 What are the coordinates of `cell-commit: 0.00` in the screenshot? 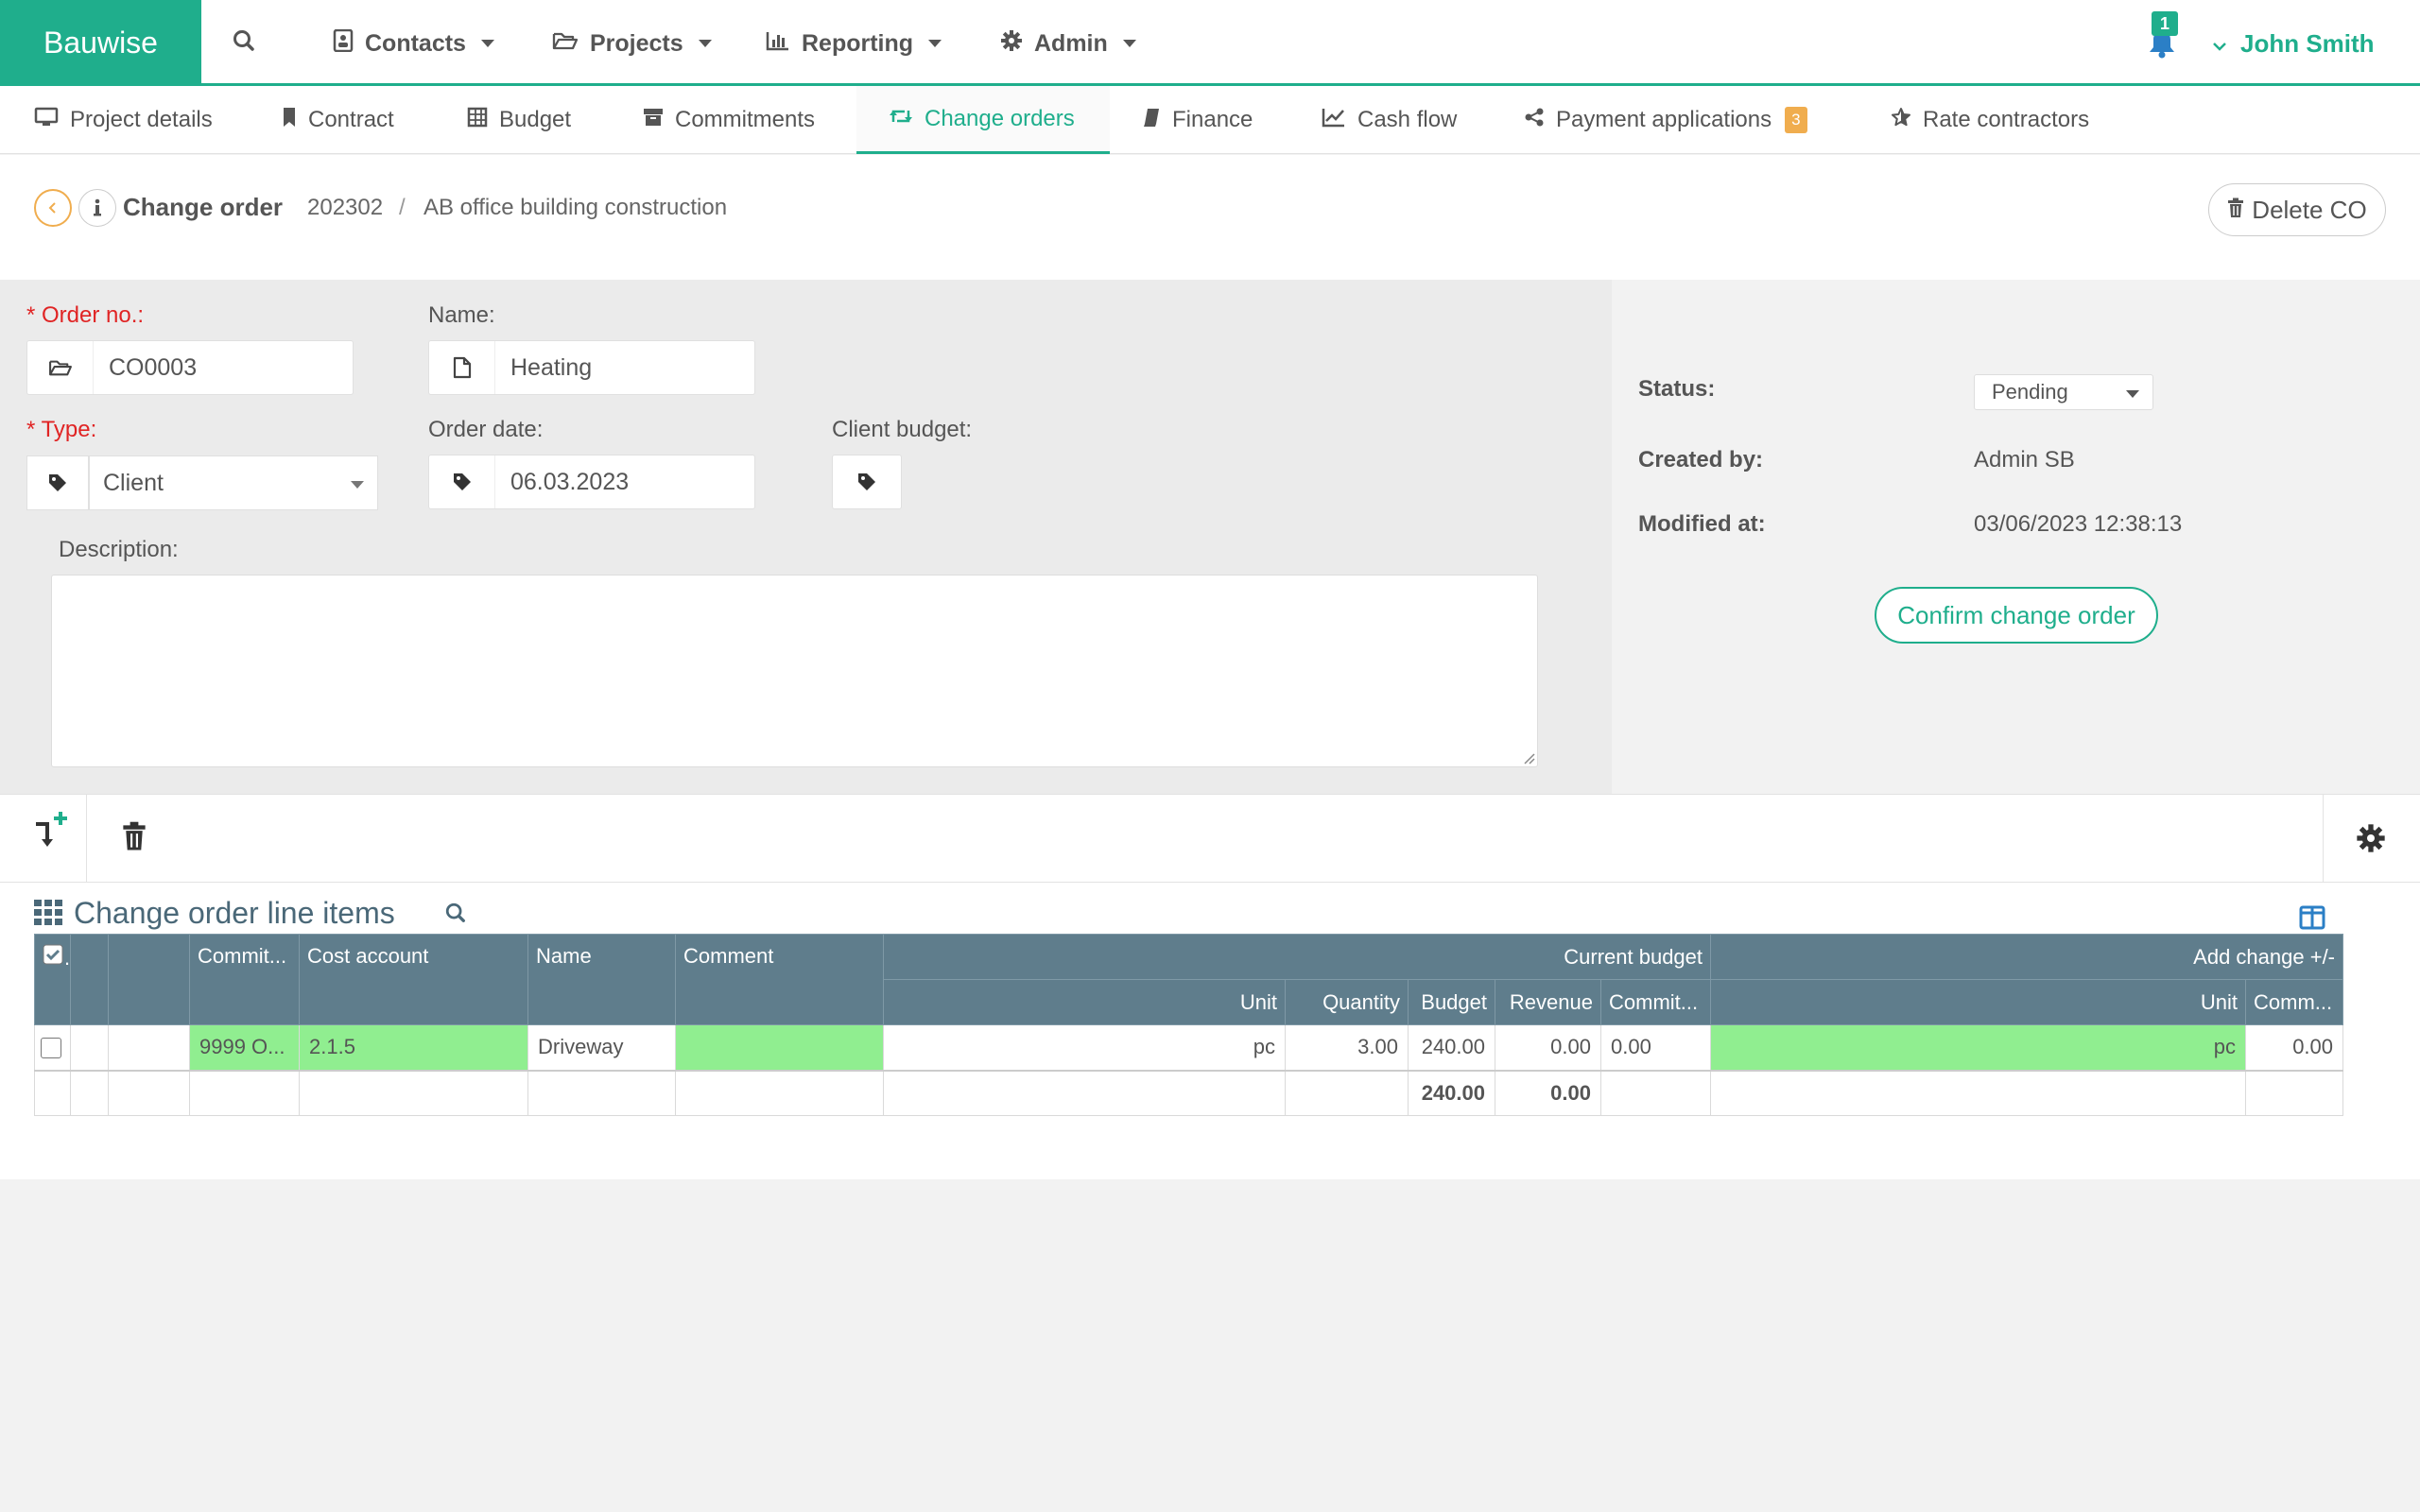 It's located at (1655, 1047).